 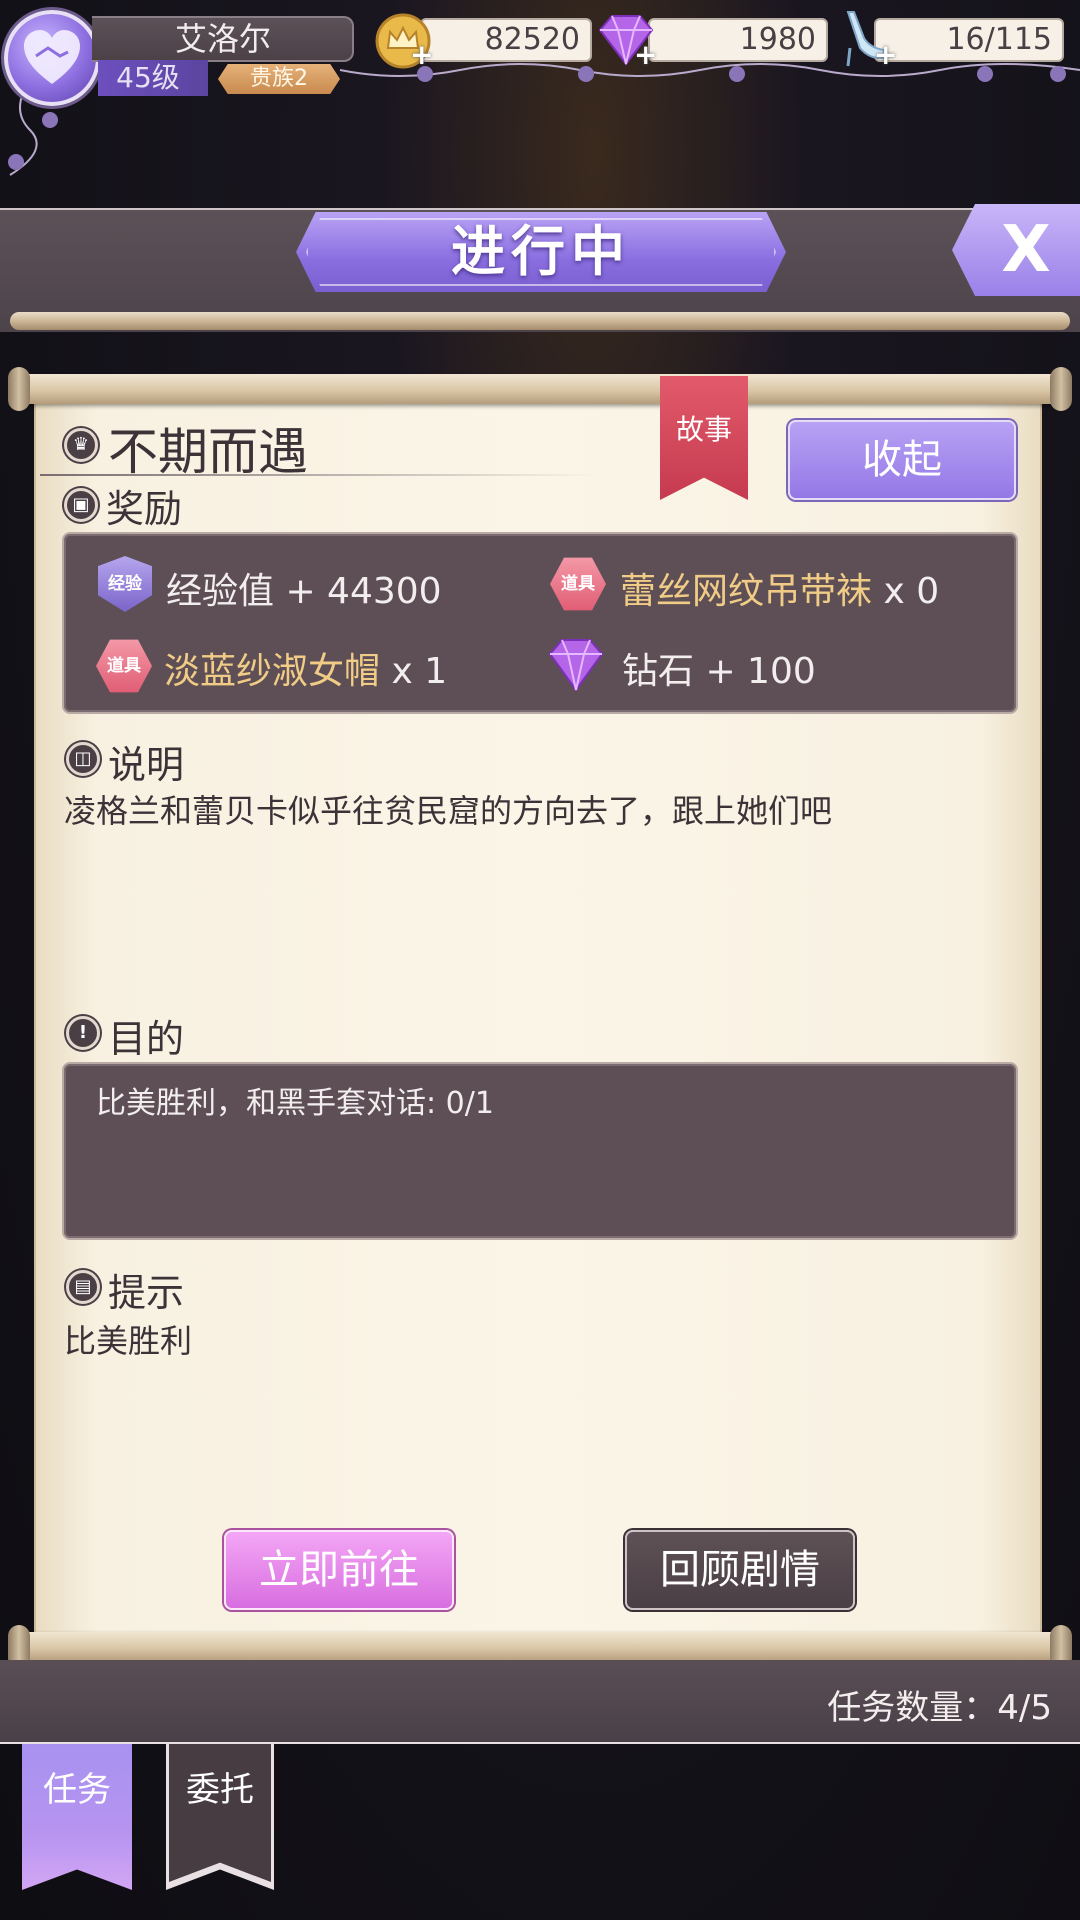 What do you see at coordinates (295, 1103) in the screenshot?
I see `objective-text: 比美胜利，和黑手套对话: 0/1` at bounding box center [295, 1103].